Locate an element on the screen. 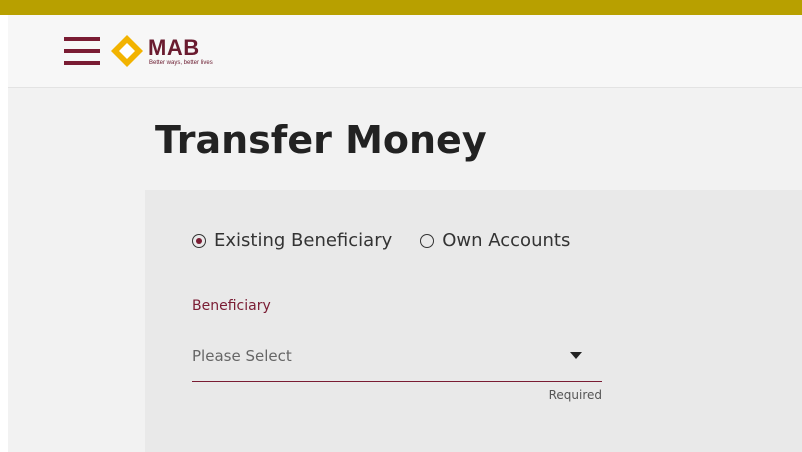  radio-label: Own Accounts is located at coordinates (506, 240).